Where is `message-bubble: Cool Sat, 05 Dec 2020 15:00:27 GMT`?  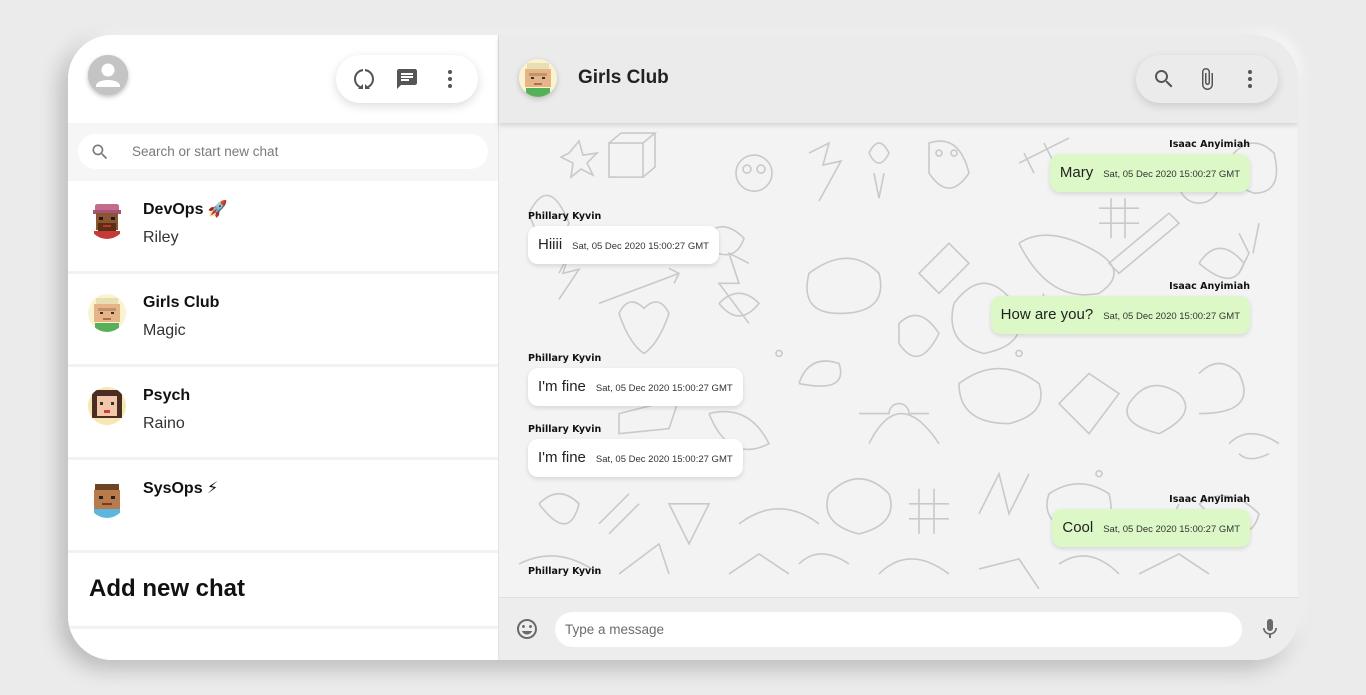 message-bubble: Cool Sat, 05 Dec 2020 15:00:27 GMT is located at coordinates (1151, 528).